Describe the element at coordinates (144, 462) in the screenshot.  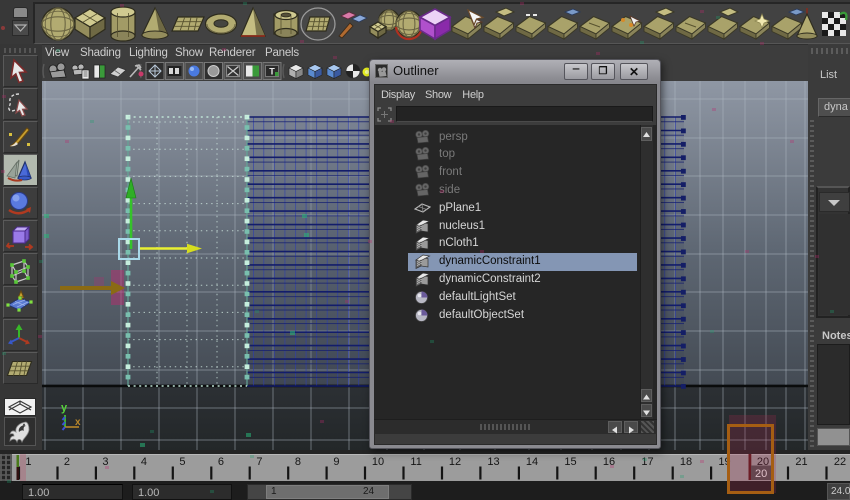
I see `svg-text: 4` at that location.